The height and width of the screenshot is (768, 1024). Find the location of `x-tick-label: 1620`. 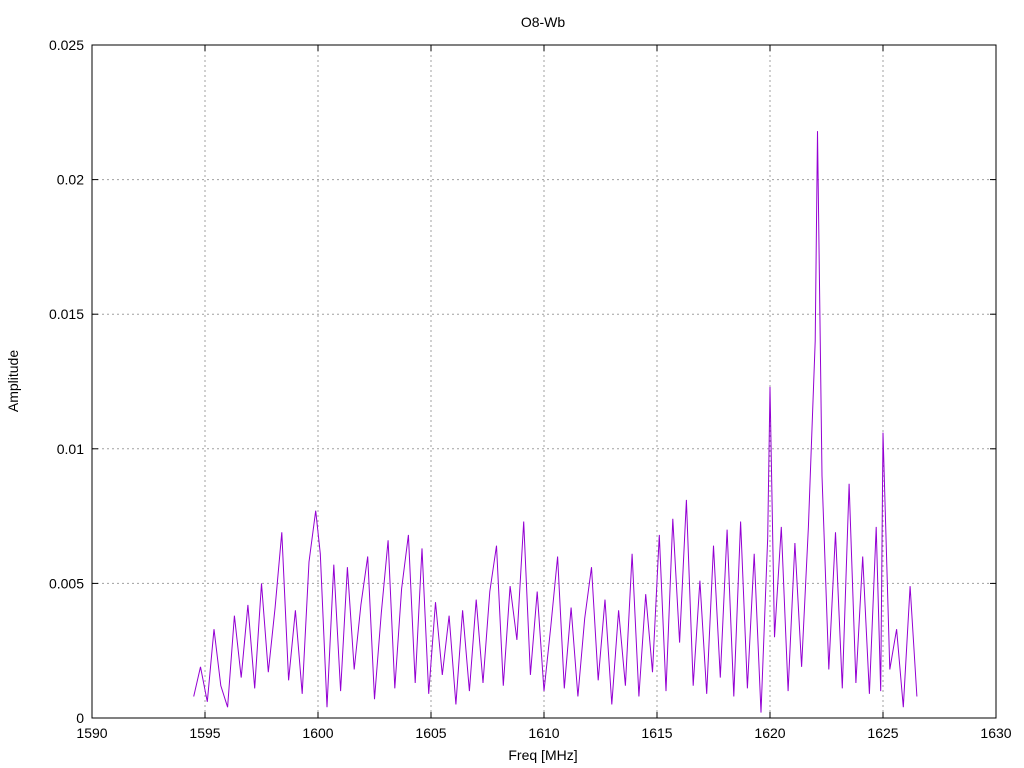

x-tick-label: 1620 is located at coordinates (769, 733).